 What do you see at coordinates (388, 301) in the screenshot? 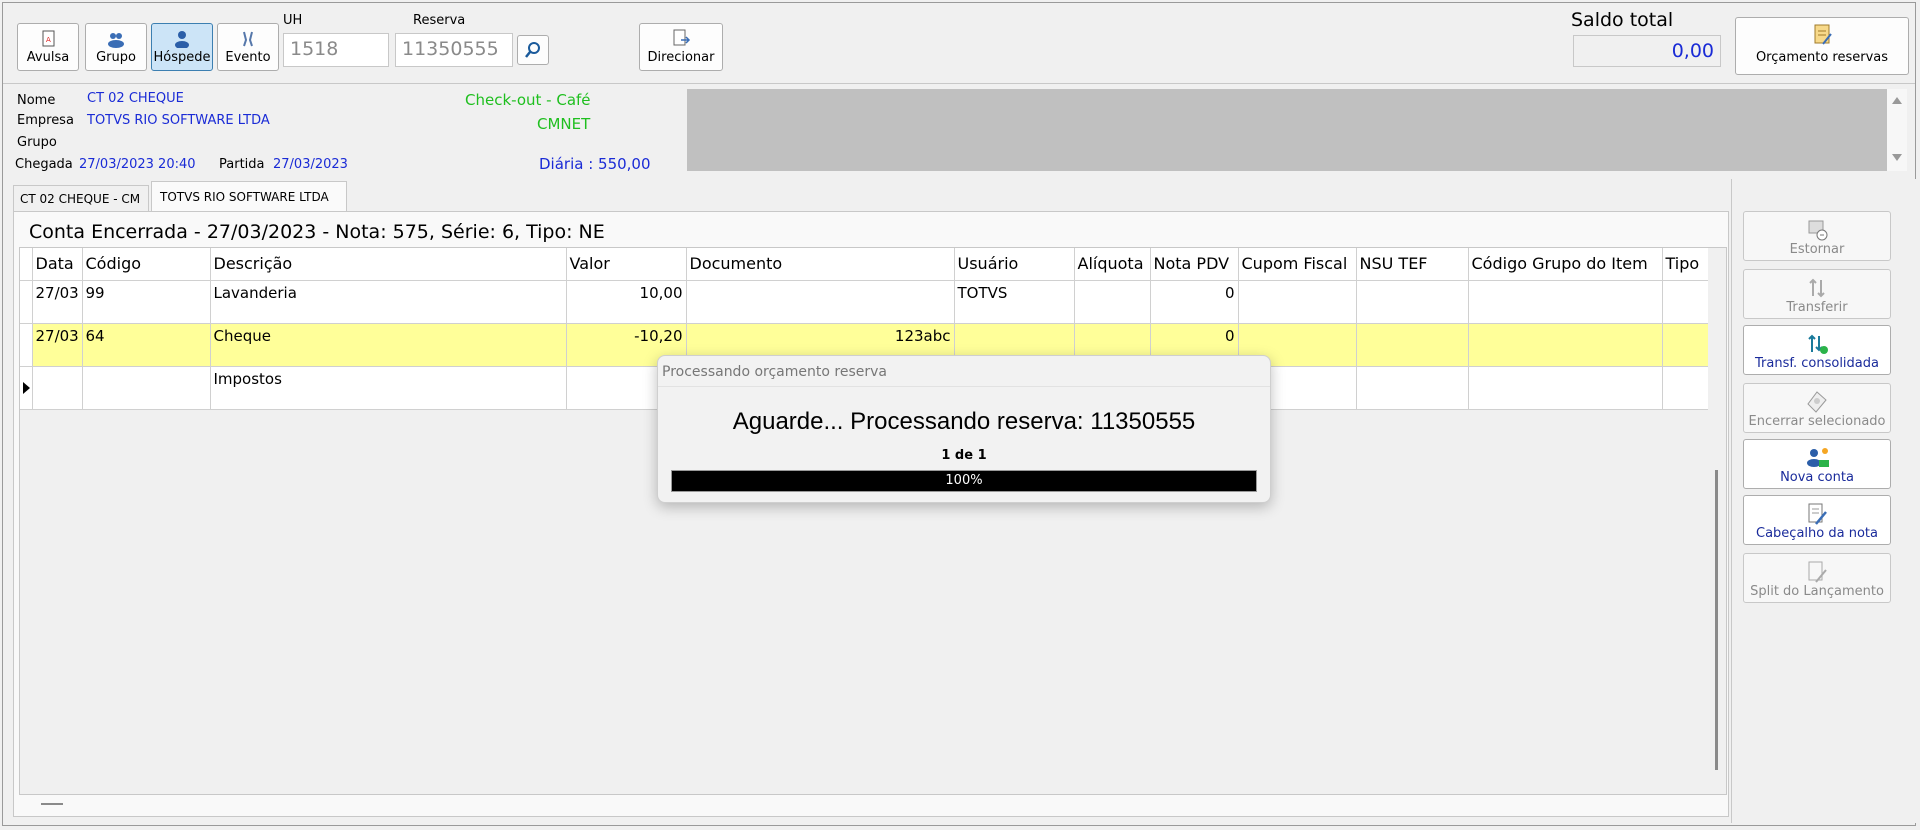
I see `cell-descricao: Lavanderia` at bounding box center [388, 301].